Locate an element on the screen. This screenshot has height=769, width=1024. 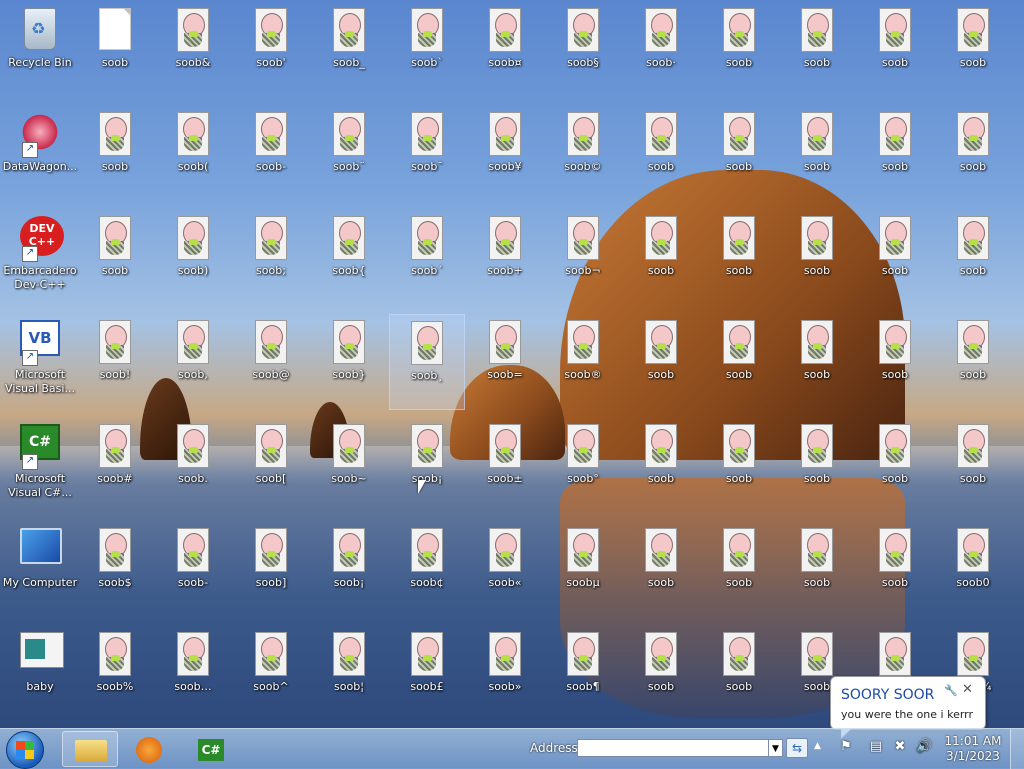
desktop-icon-soob: soob) is located at coordinates (193, 258).